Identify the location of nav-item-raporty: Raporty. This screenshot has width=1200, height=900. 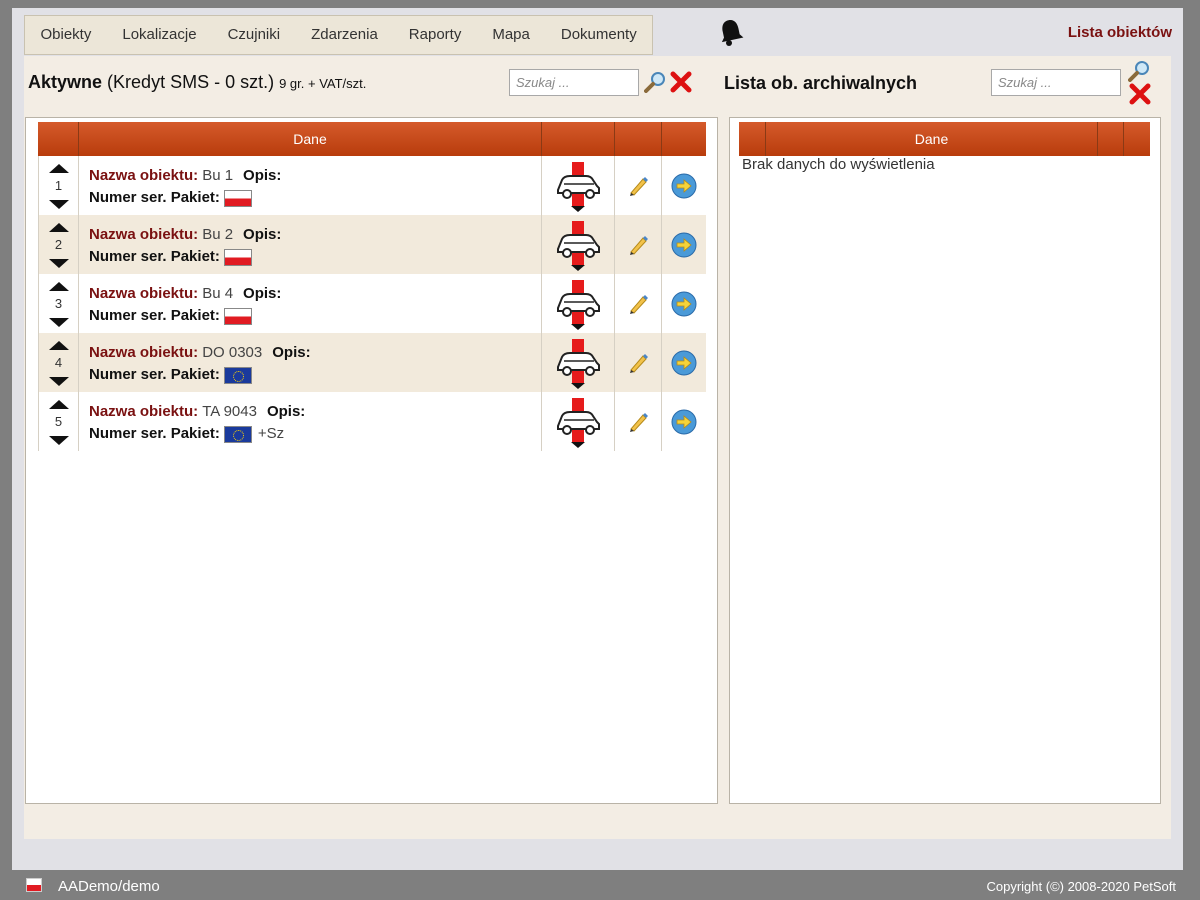
(435, 35).